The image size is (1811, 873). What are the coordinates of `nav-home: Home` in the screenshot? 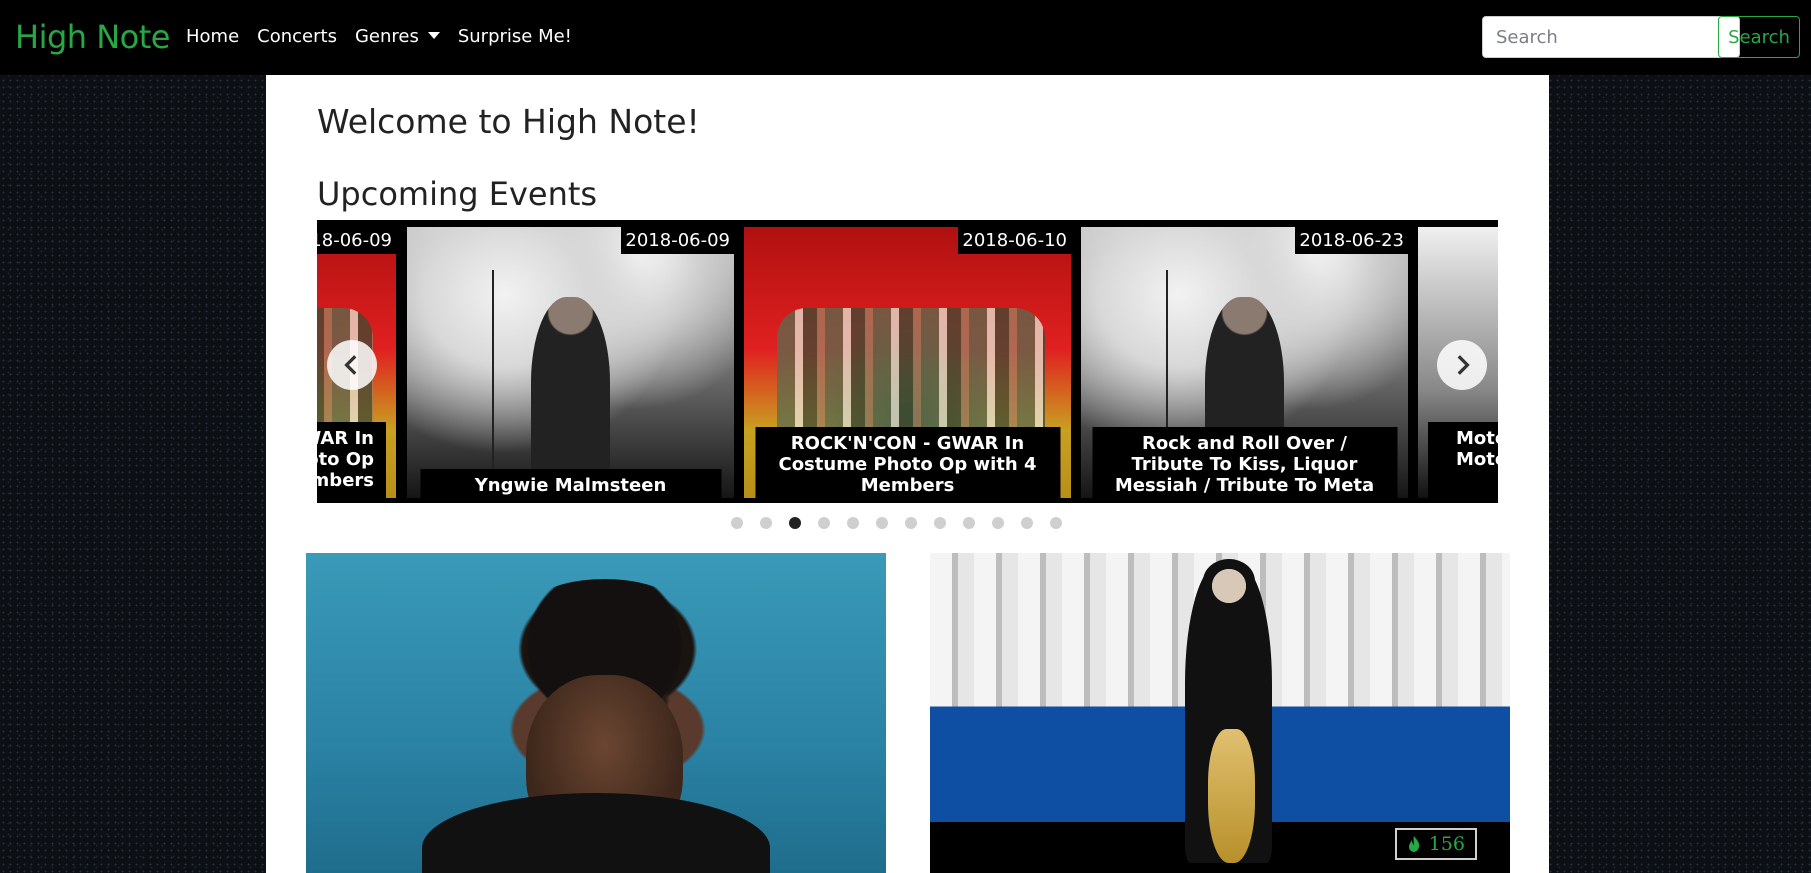 It's located at (212, 36).